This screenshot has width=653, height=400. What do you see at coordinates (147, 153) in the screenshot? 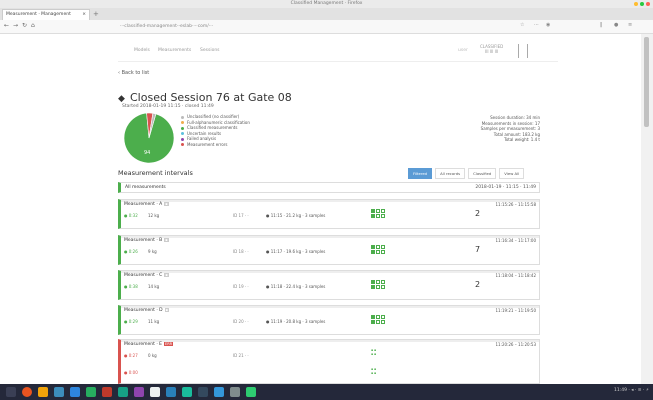
I see `pie-slice-label: 94` at bounding box center [147, 153].